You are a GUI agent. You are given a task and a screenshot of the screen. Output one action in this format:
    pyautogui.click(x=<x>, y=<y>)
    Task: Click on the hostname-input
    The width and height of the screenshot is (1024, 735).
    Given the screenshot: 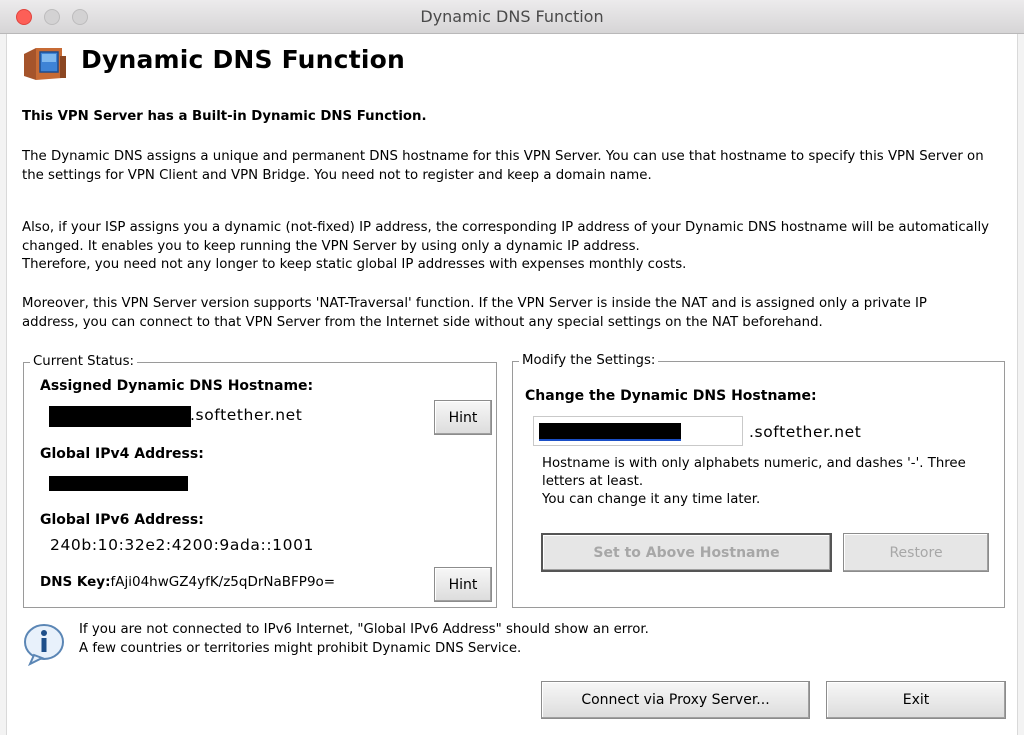 What is the action you would take?
    pyautogui.click(x=638, y=431)
    